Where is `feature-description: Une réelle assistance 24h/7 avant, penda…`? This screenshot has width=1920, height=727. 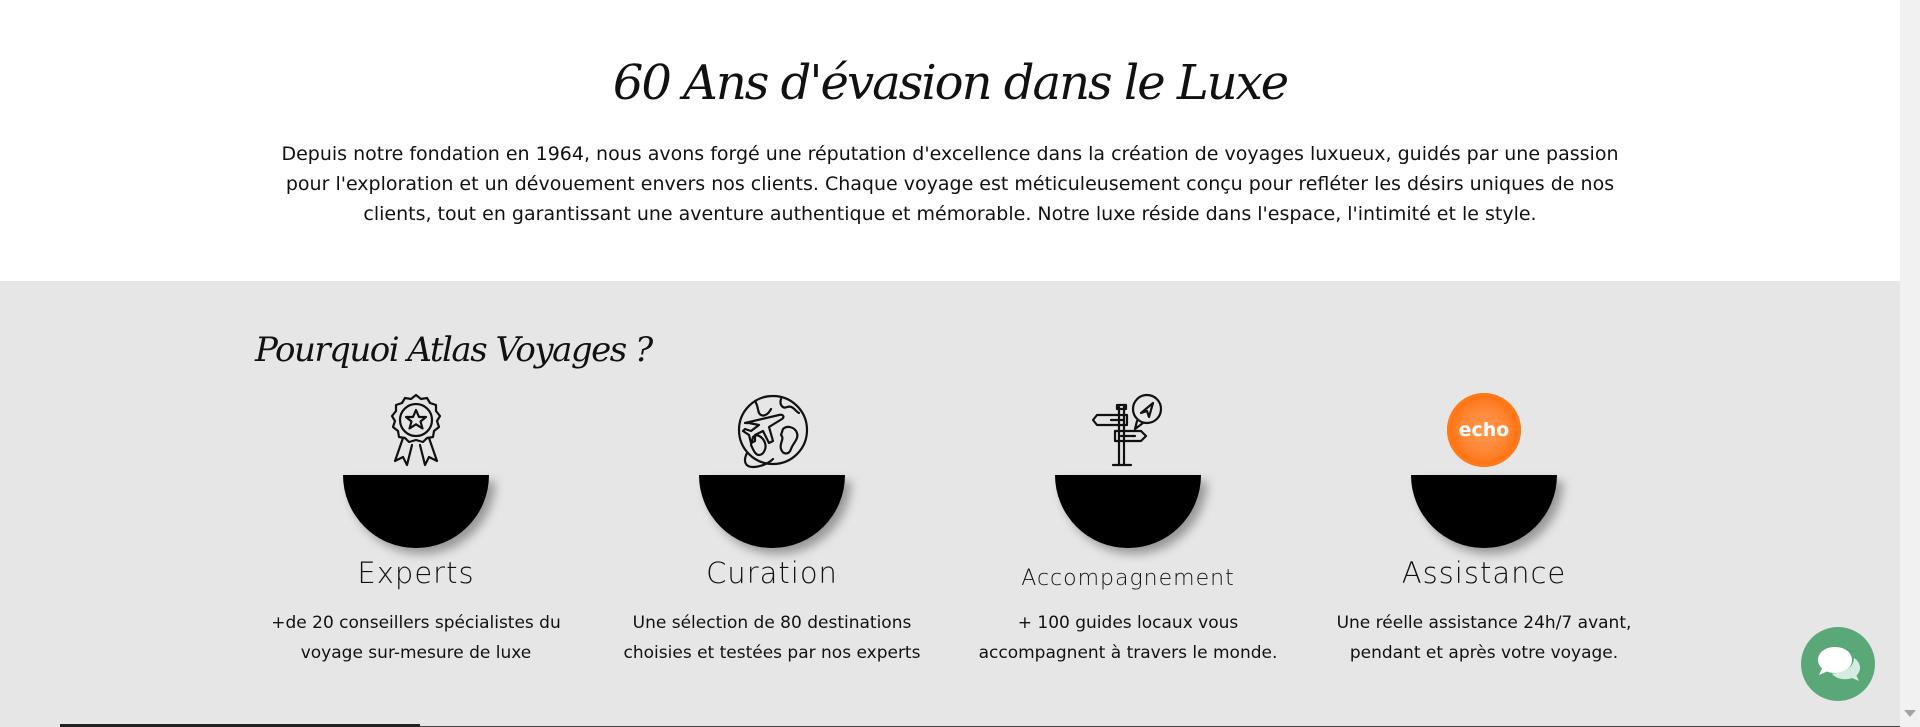
feature-description: Une réelle assistance 24h/7 avant, penda… is located at coordinates (1484, 638).